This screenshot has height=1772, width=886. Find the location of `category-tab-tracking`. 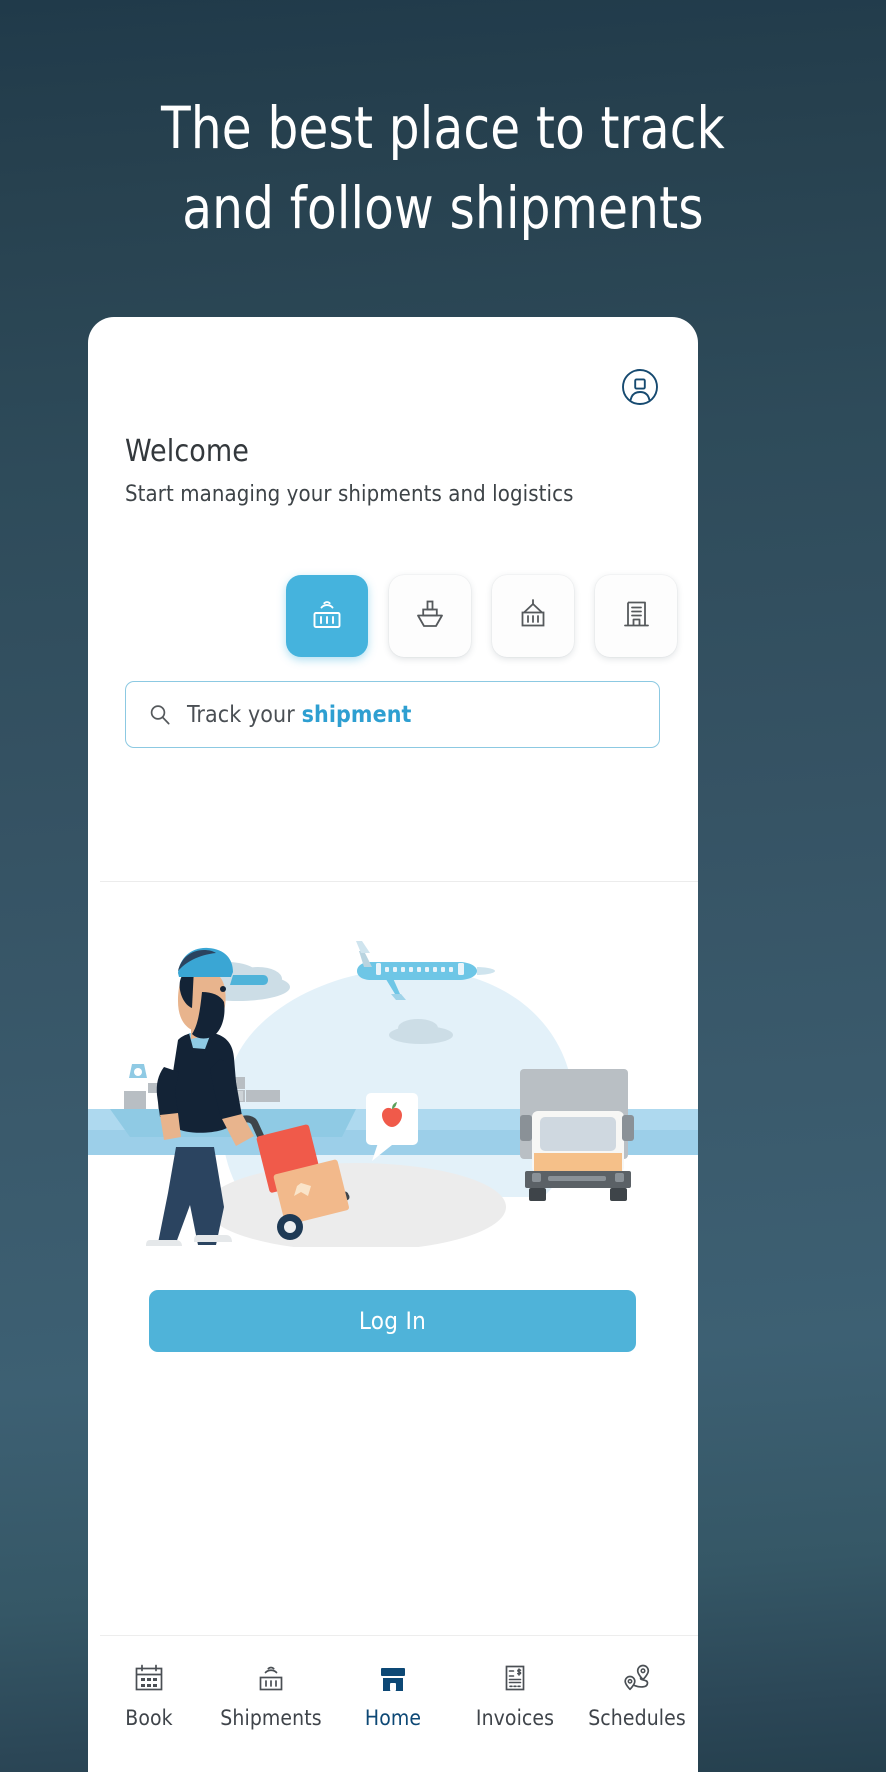

category-tab-tracking is located at coordinates (327, 616).